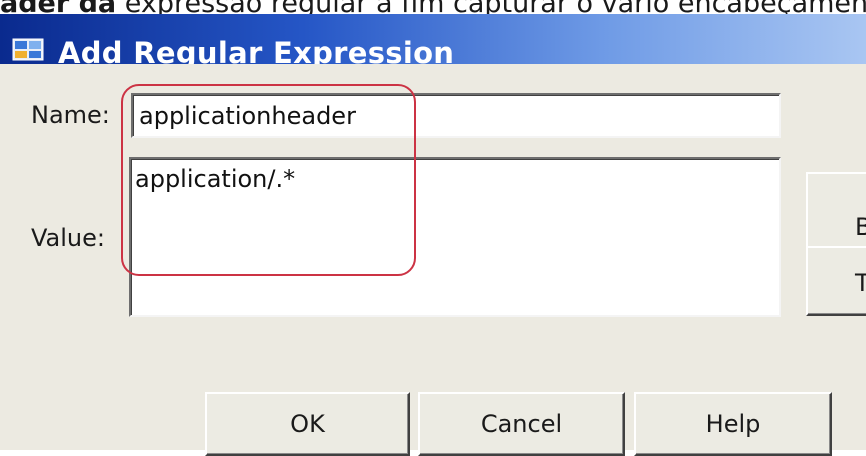 The image size is (866, 456). What do you see at coordinates (456, 115) in the screenshot?
I see `name-input` at bounding box center [456, 115].